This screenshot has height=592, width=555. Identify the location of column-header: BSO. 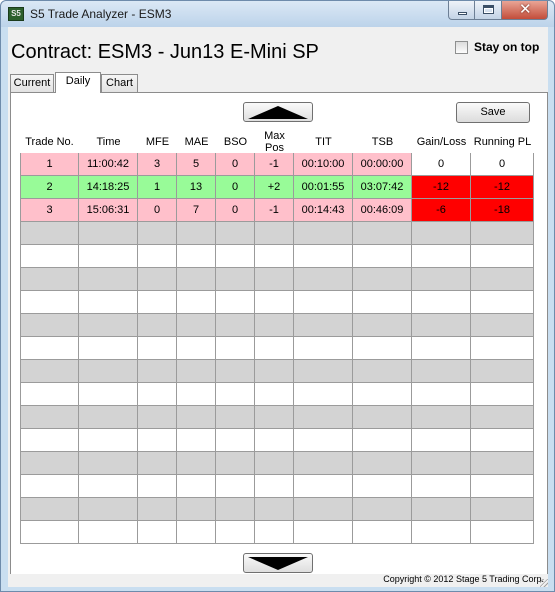
(235, 141).